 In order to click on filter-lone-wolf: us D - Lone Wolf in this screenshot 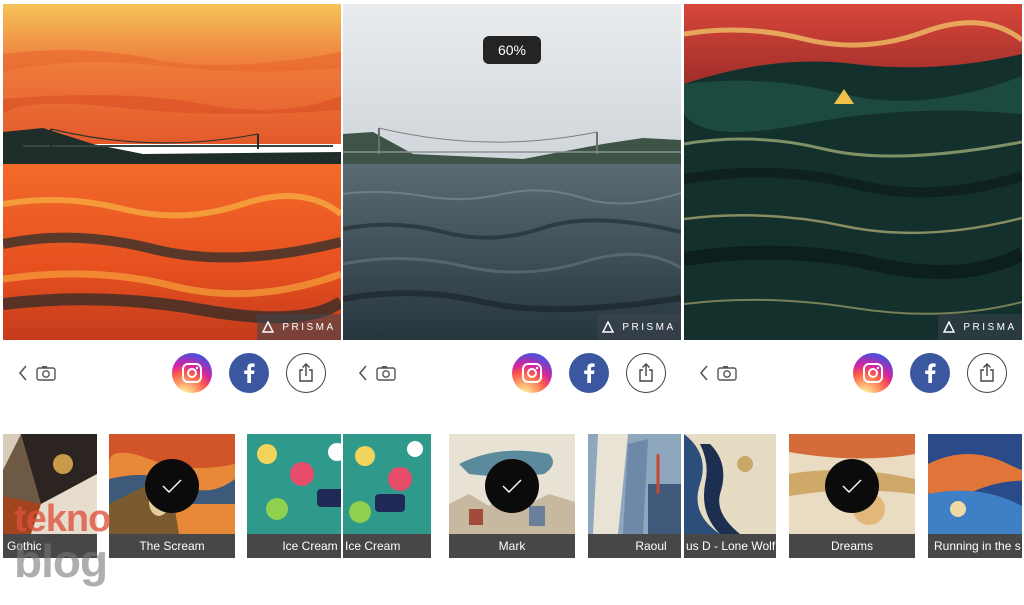, I will do `click(730, 496)`.